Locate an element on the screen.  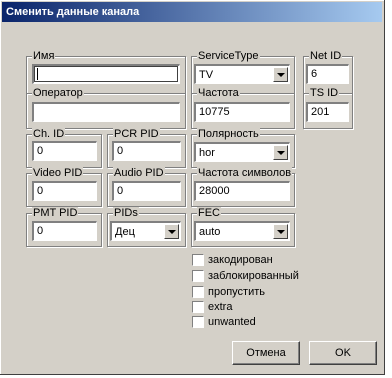
dialog-title: Сменить данные канала is located at coordinates (192, 12).